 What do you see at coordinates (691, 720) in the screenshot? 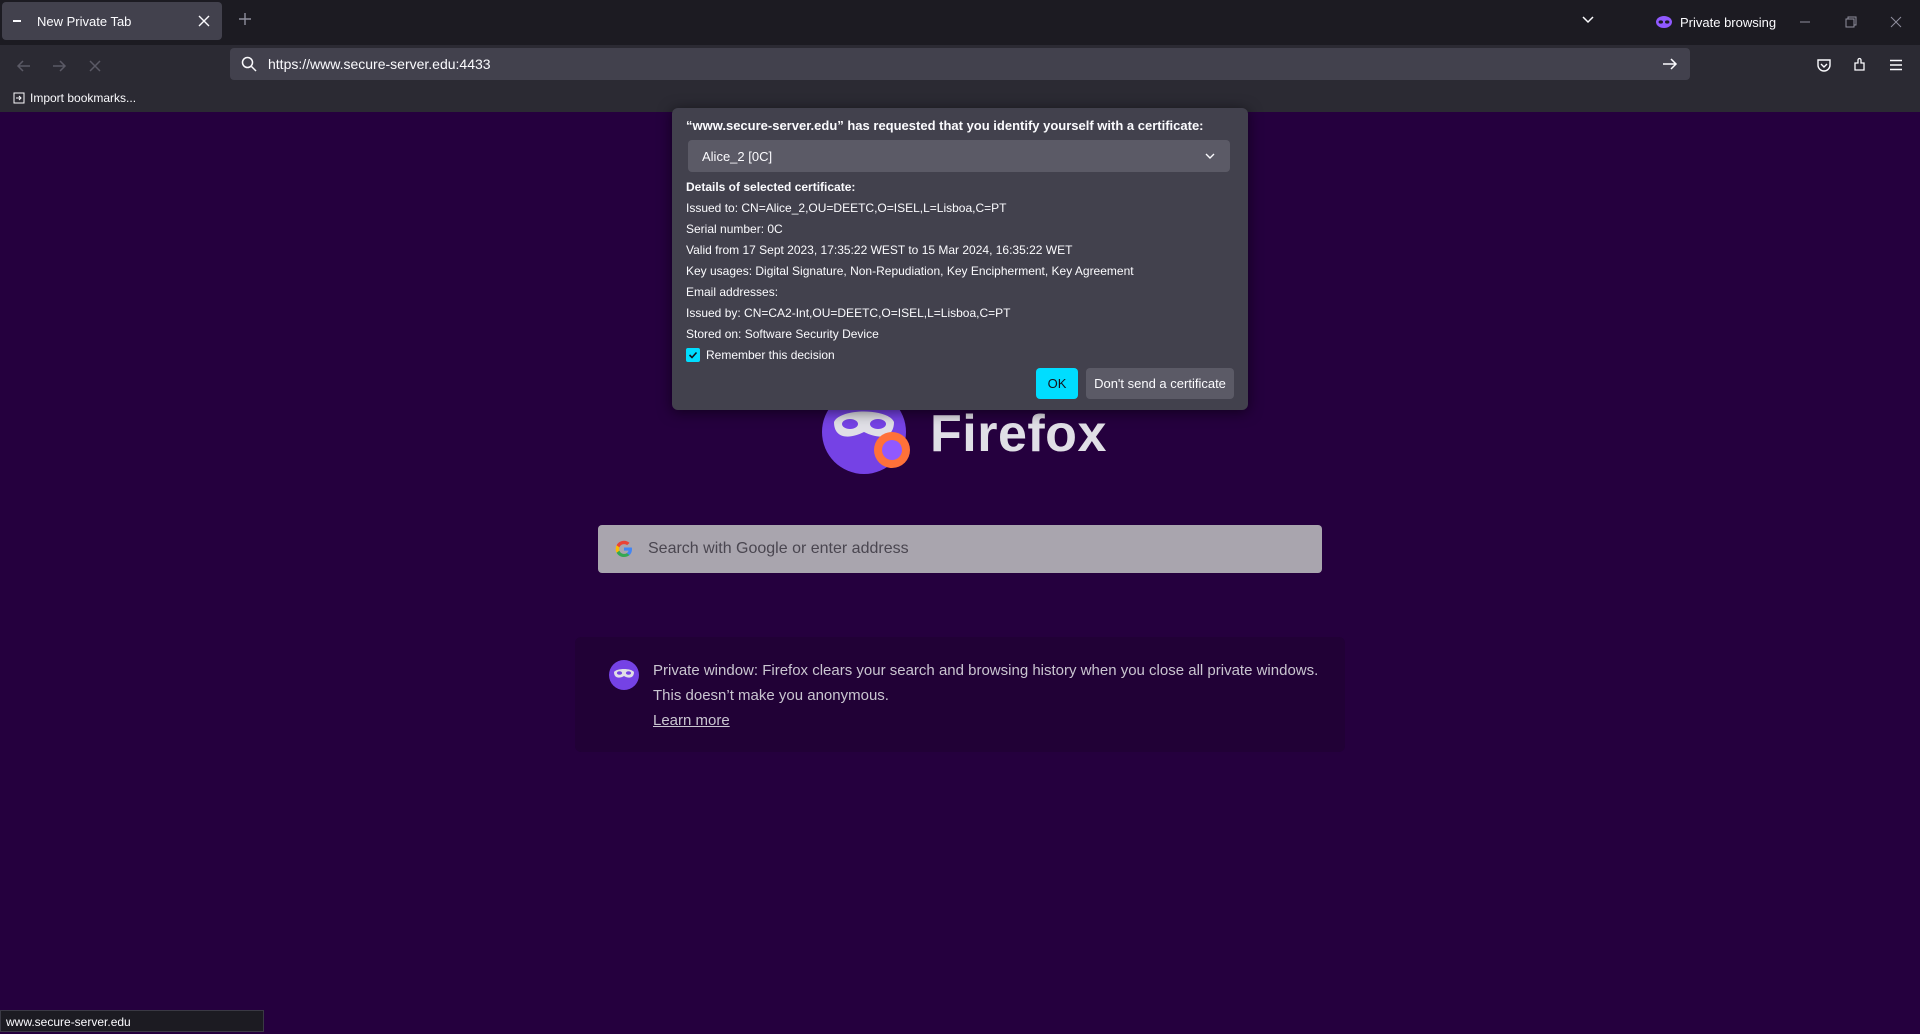
I see `learn-more-link: Learn more` at bounding box center [691, 720].